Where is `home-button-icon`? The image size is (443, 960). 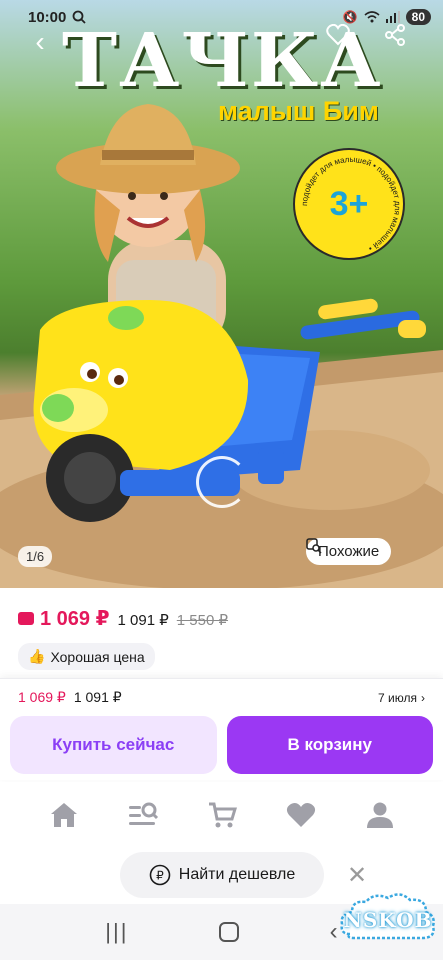 home-button-icon is located at coordinates (229, 932).